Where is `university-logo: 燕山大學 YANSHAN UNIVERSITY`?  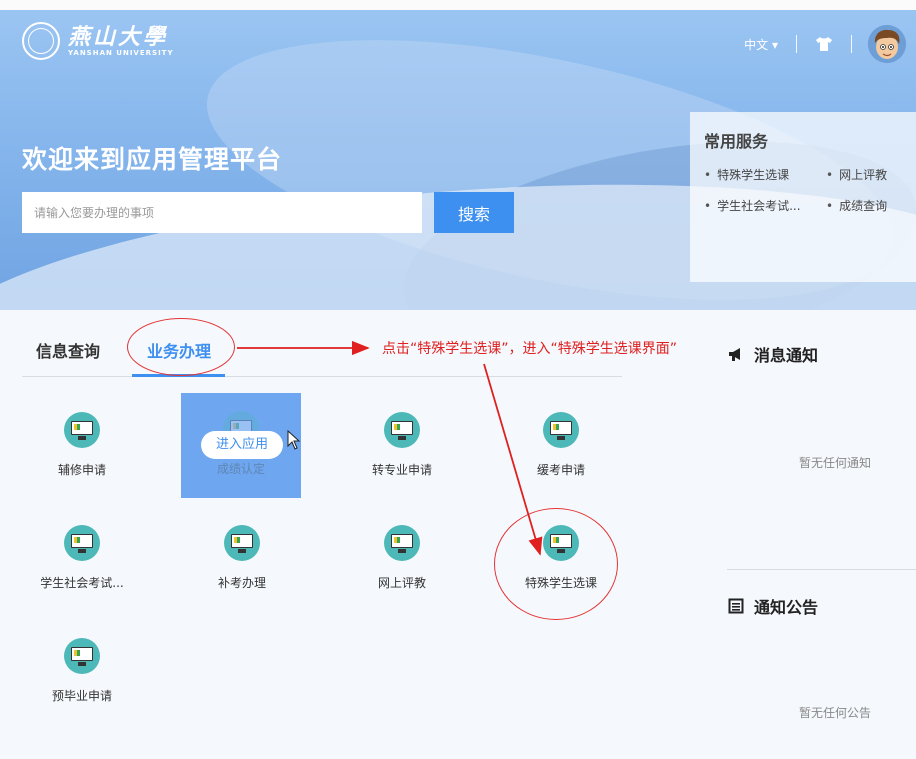 university-logo: 燕山大學 YANSHAN UNIVERSITY is located at coordinates (98, 41).